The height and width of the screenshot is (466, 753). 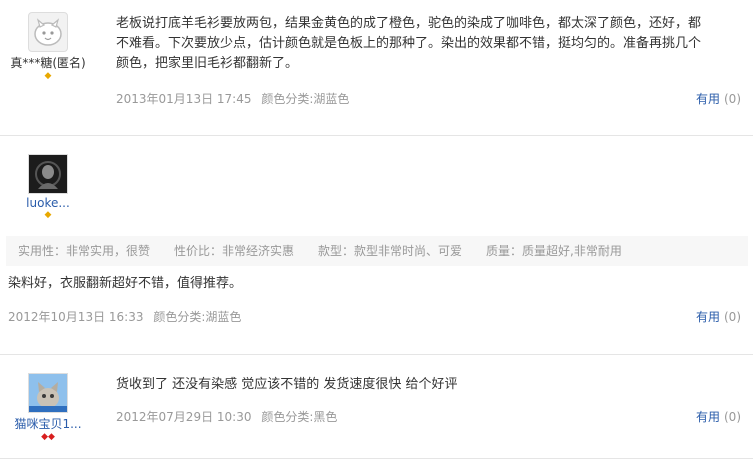 I want to click on level-badge-icon: ◆◆, so click(x=48, y=437).